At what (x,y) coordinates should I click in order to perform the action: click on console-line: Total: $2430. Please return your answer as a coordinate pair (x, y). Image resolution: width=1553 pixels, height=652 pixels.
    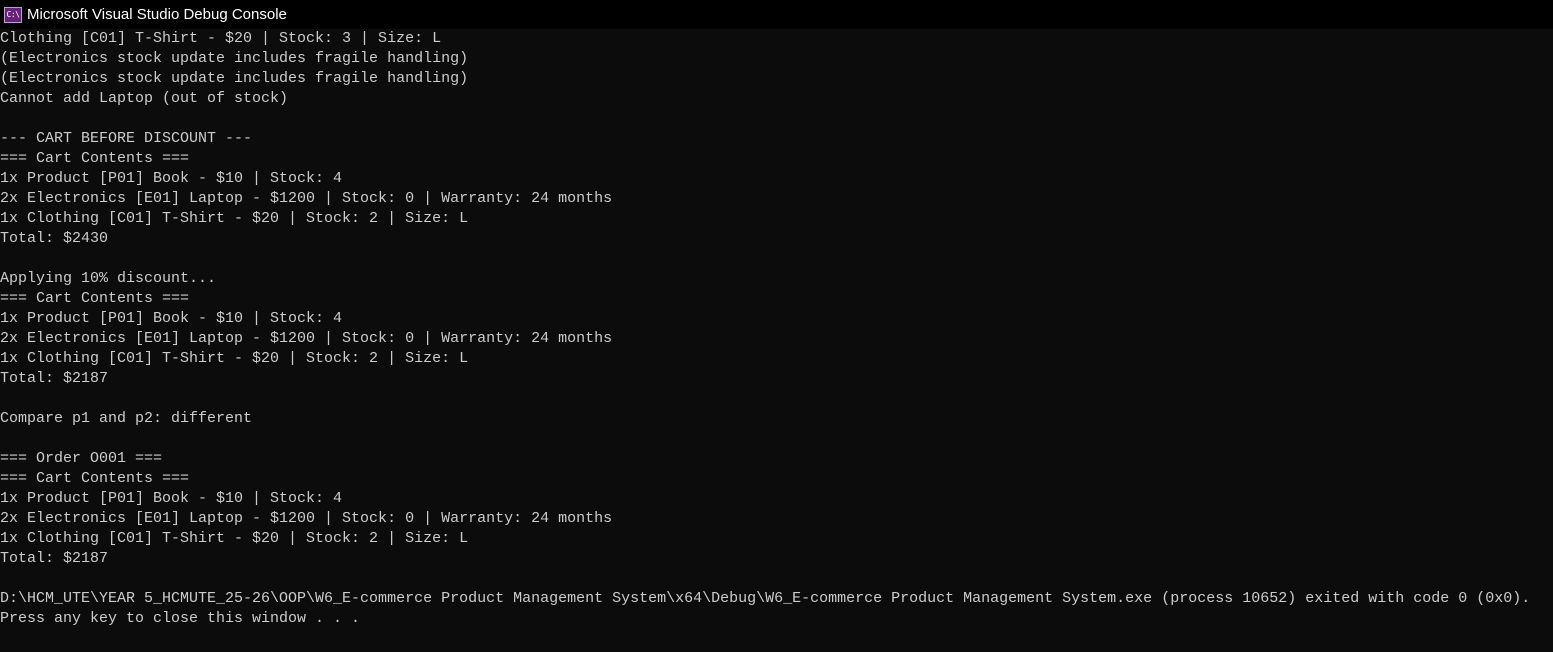
    Looking at the image, I should click on (54, 238).